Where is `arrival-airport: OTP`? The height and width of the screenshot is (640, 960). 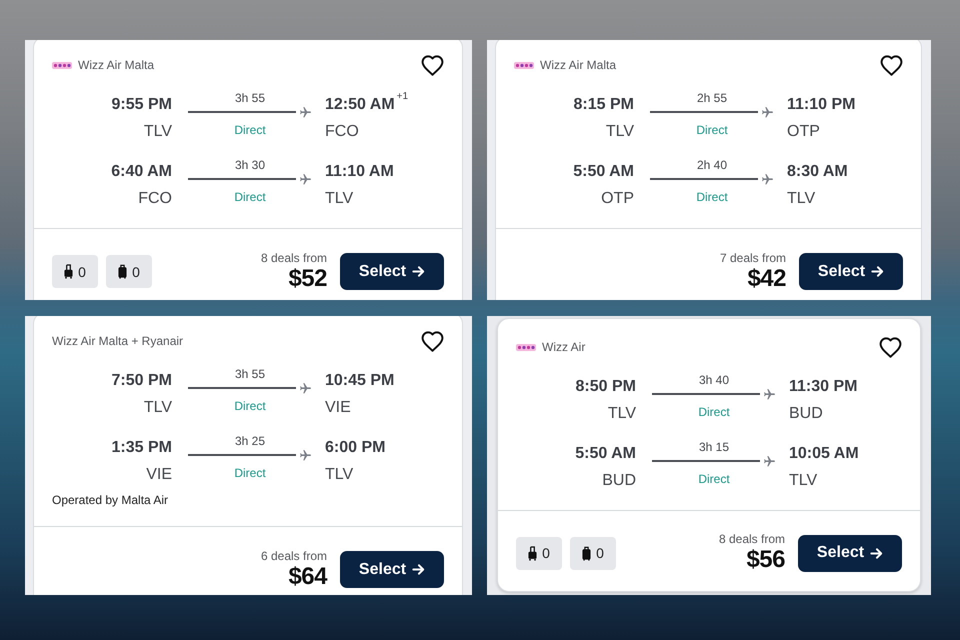 arrival-airport: OTP is located at coordinates (803, 132).